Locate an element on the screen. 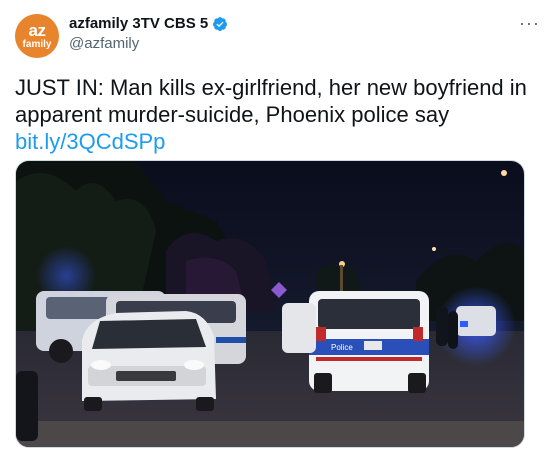 This screenshot has width=560, height=458. handle: @azfamily is located at coordinates (148, 43).